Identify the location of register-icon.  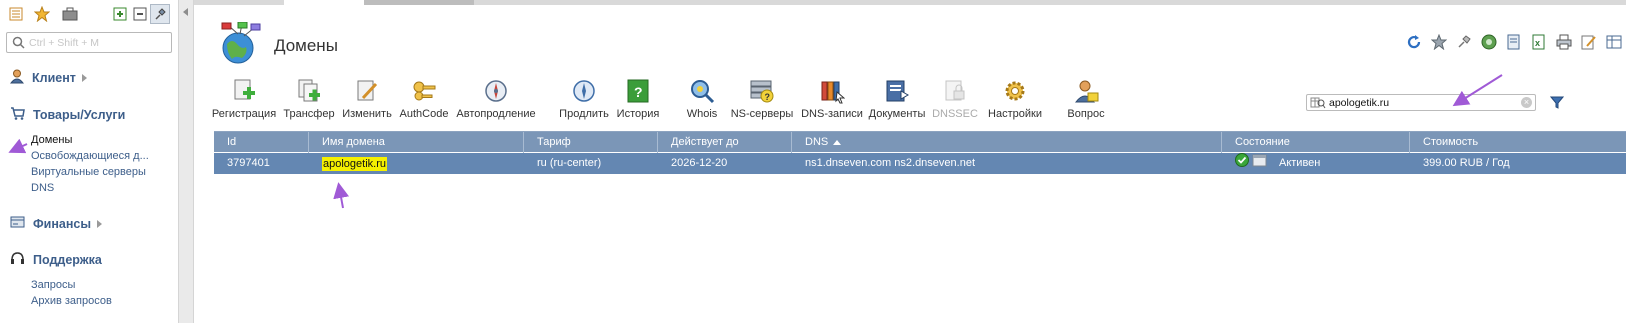
(244, 89).